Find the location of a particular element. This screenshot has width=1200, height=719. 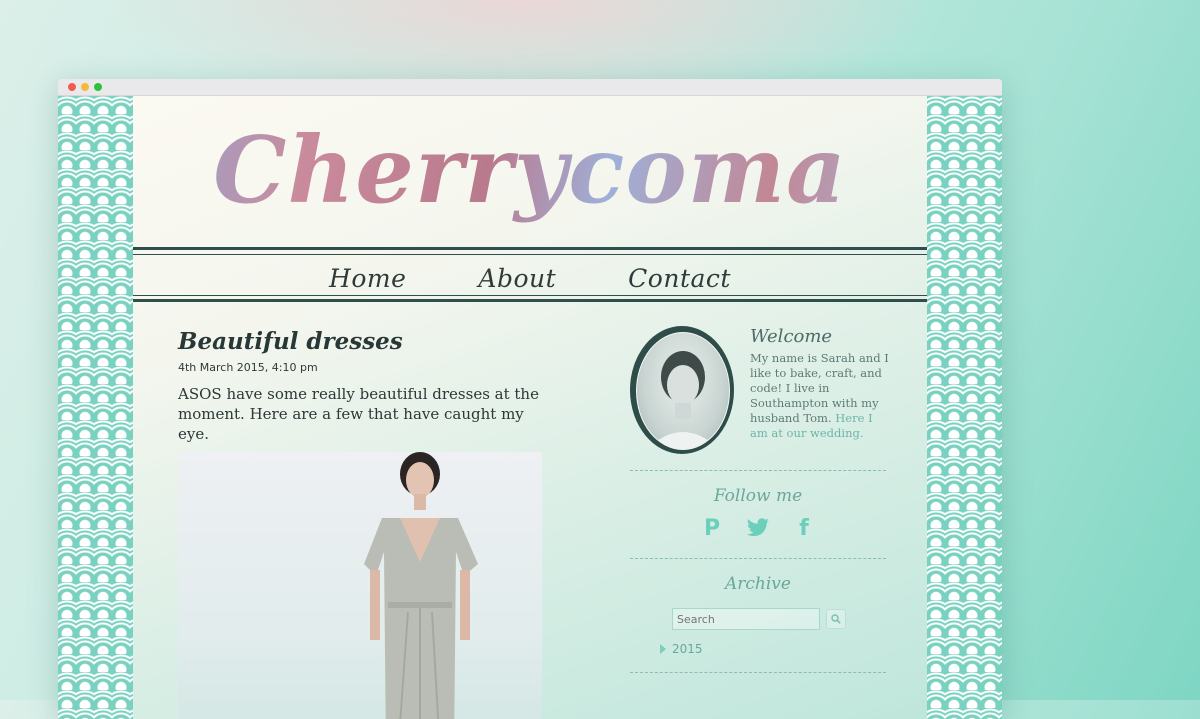

maximize-window-button is located at coordinates (98, 87).